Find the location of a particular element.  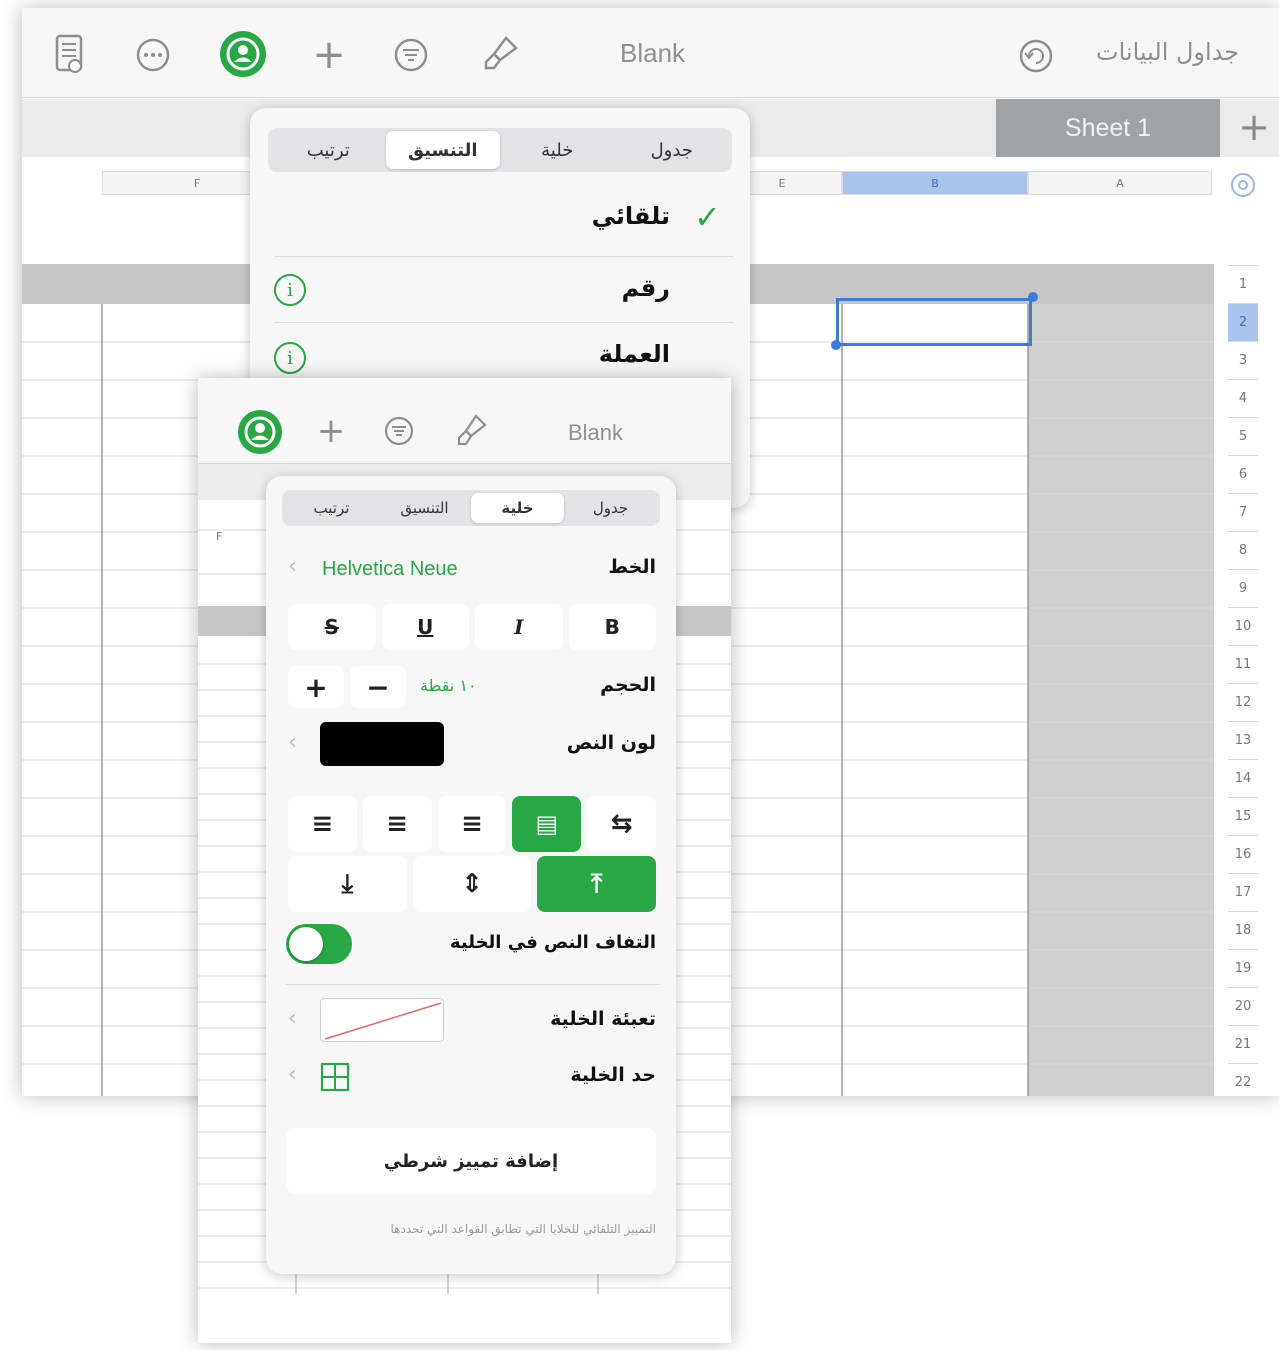

document-title: Blank is located at coordinates (653, 53).